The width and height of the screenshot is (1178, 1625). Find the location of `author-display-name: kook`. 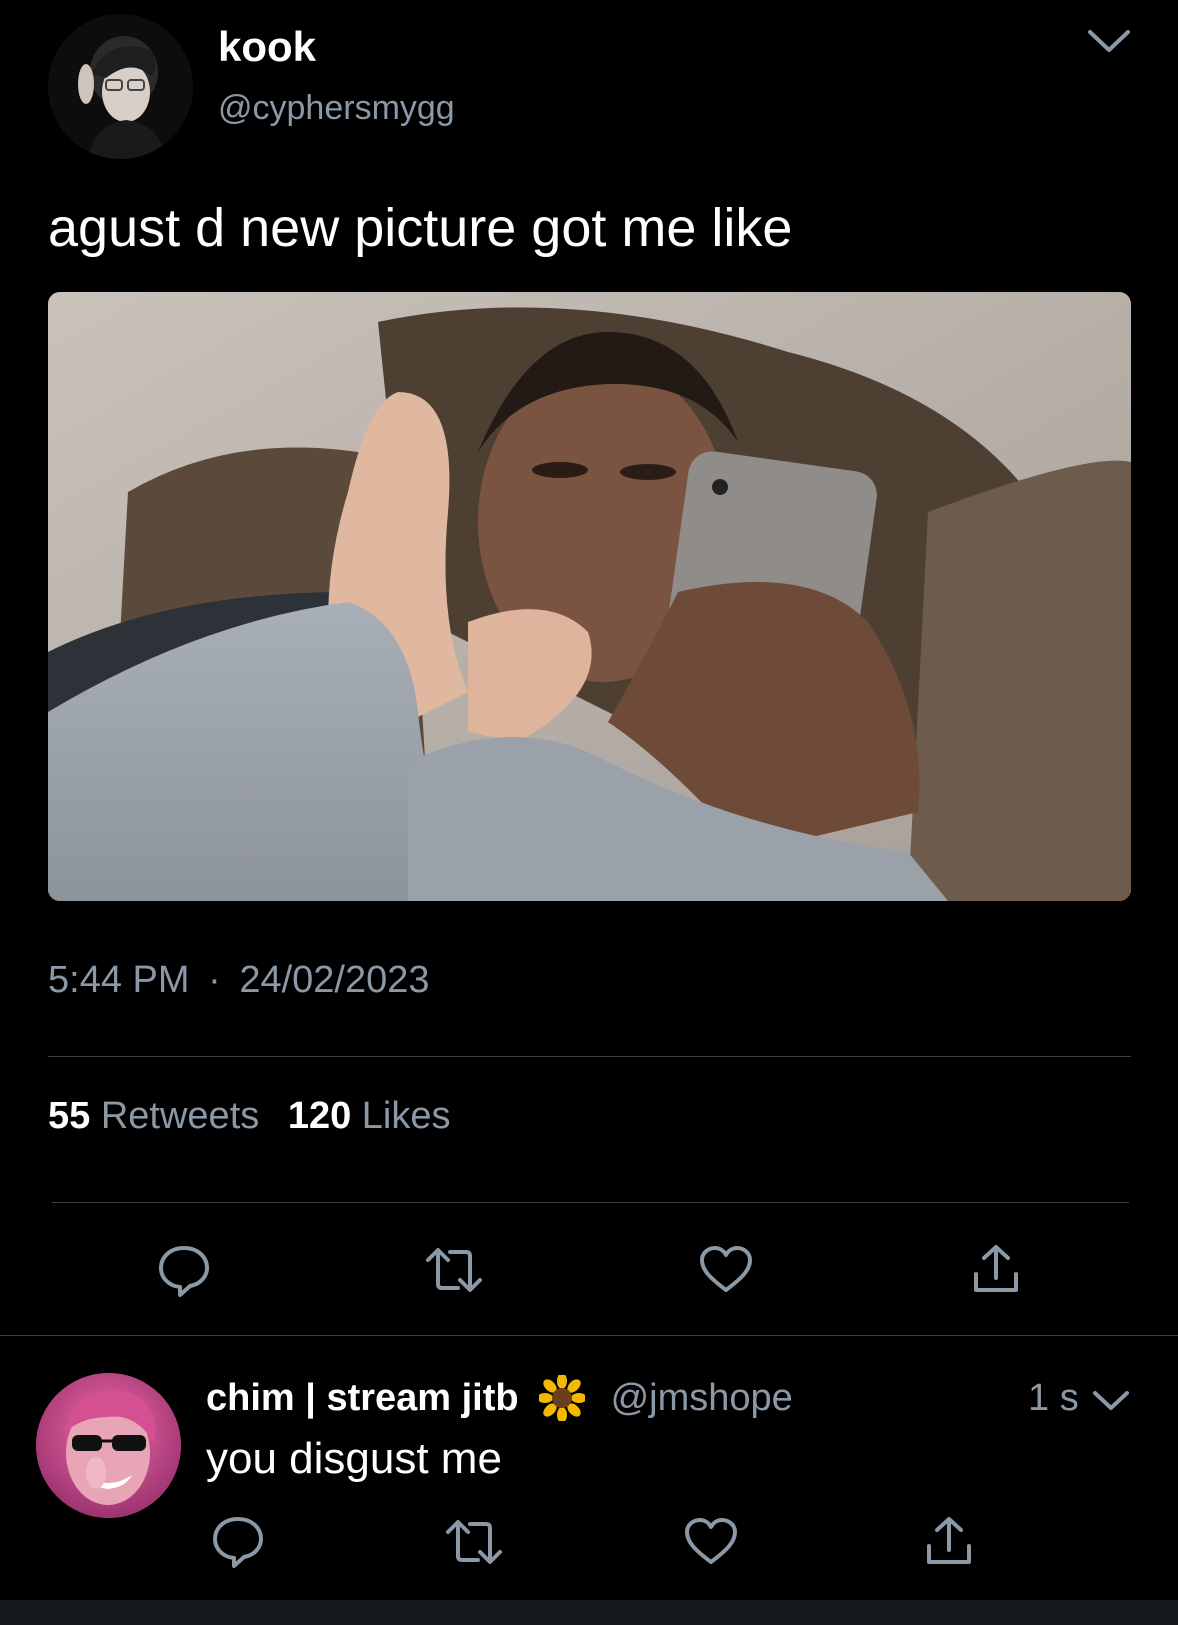

author-display-name: kook is located at coordinates (267, 47).